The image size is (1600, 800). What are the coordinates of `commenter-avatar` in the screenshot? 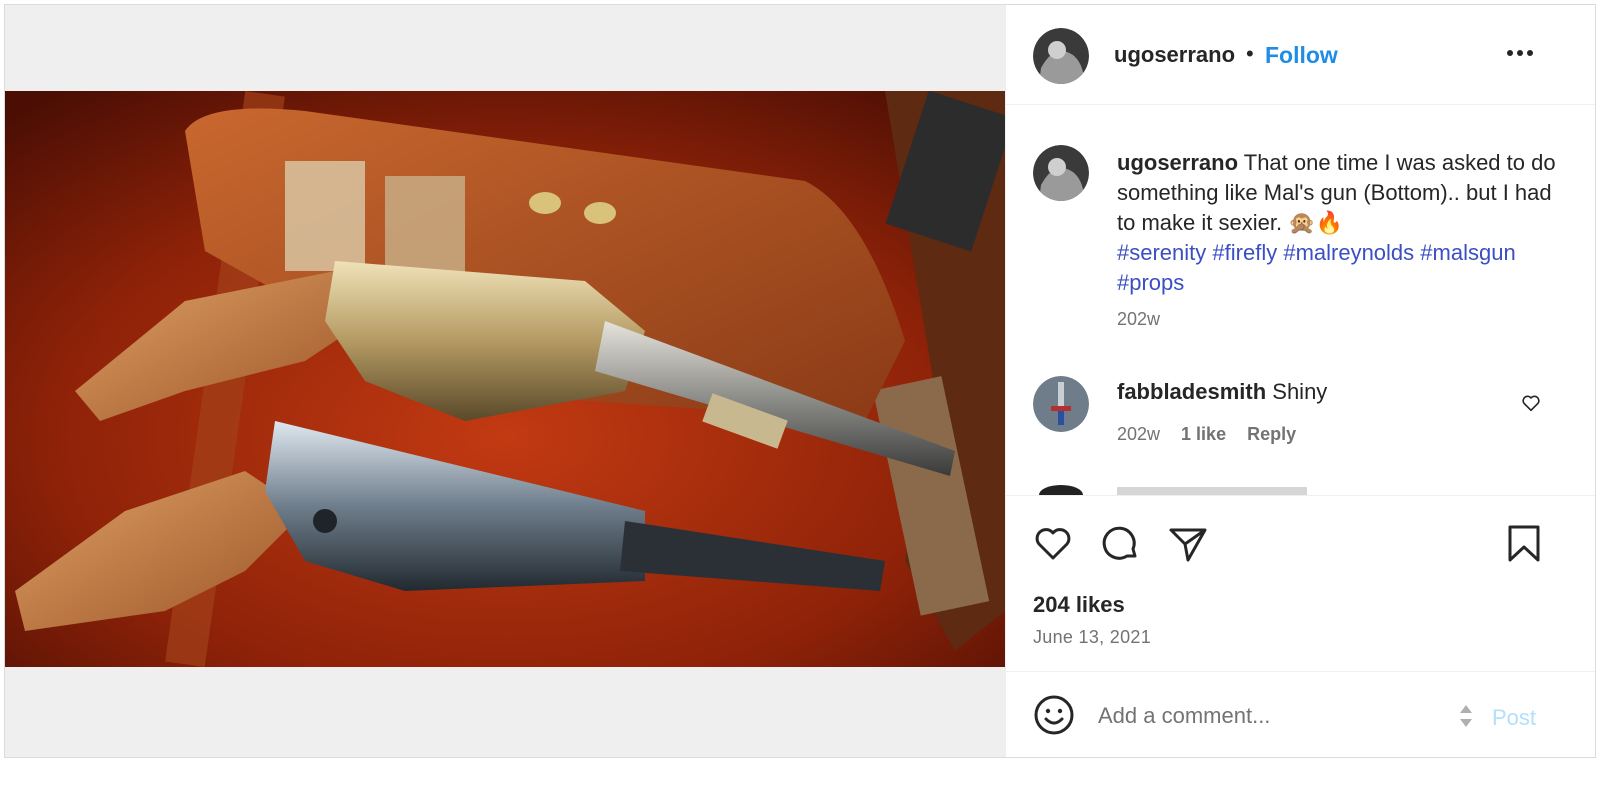 It's located at (1061, 404).